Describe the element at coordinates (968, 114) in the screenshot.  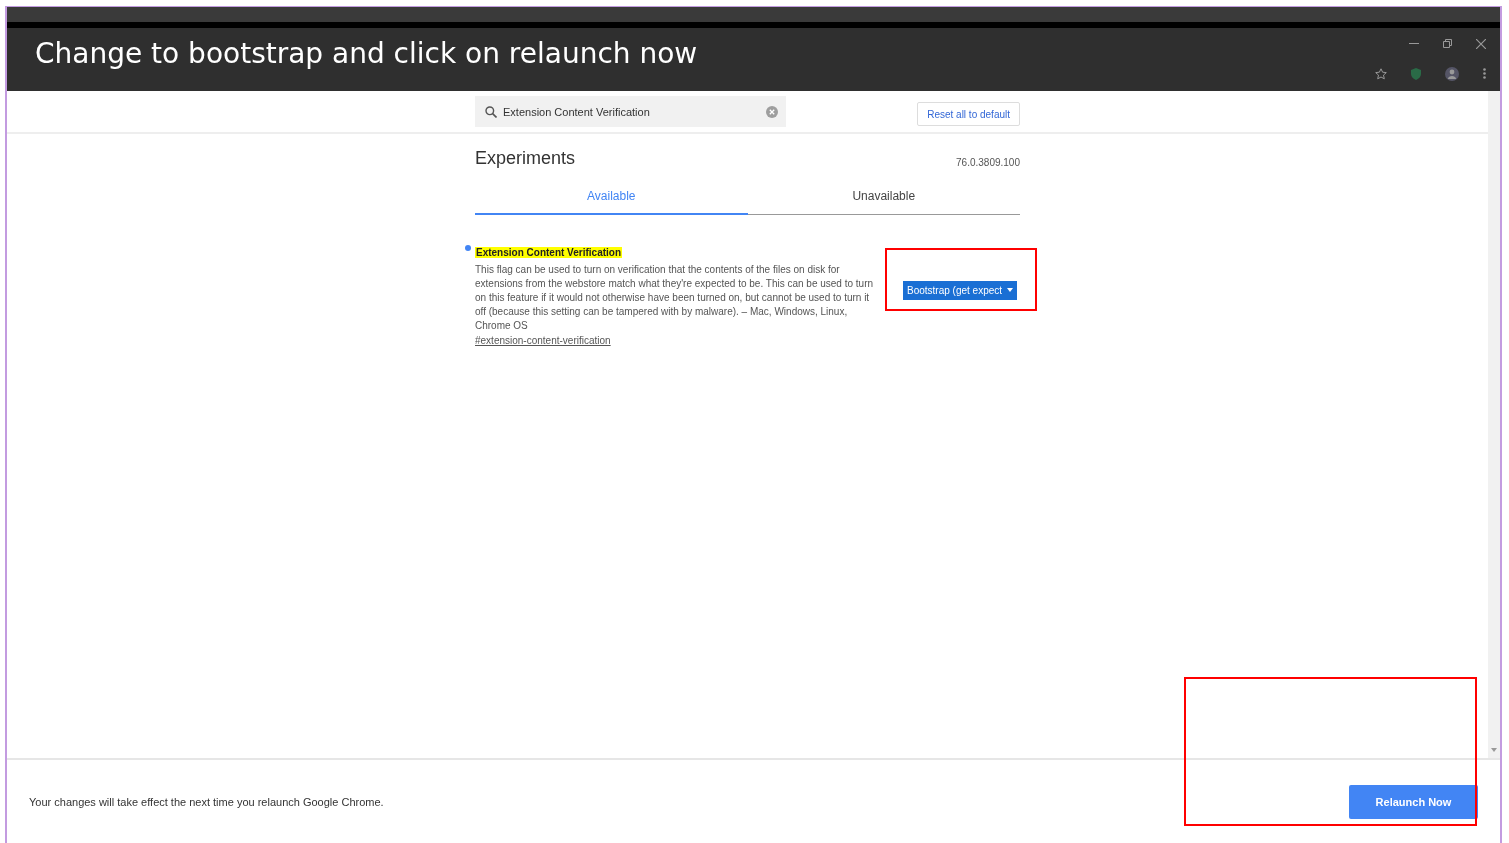
I see `reset-all-button: Reset all to default` at that location.